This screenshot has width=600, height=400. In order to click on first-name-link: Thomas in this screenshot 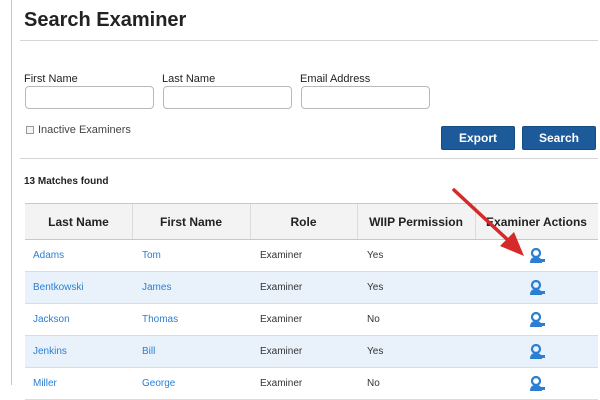, I will do `click(191, 319)`.